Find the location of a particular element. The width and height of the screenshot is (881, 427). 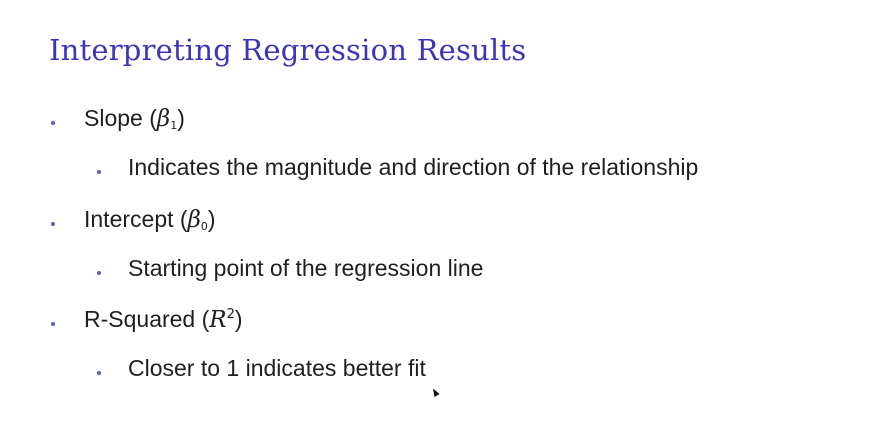

sub-bullet-slope is located at coordinates (99, 172).